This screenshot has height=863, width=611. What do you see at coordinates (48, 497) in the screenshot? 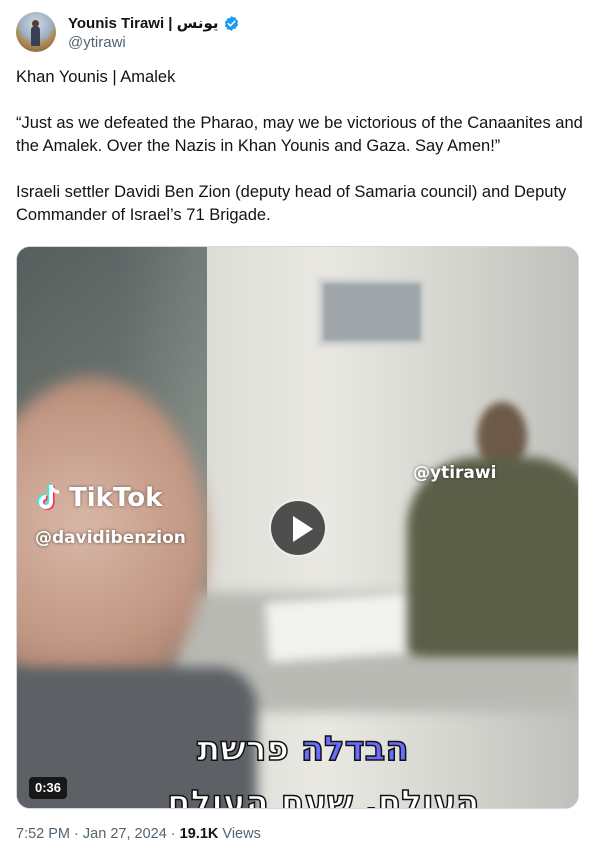
I see `tiktok-logo-icon` at bounding box center [48, 497].